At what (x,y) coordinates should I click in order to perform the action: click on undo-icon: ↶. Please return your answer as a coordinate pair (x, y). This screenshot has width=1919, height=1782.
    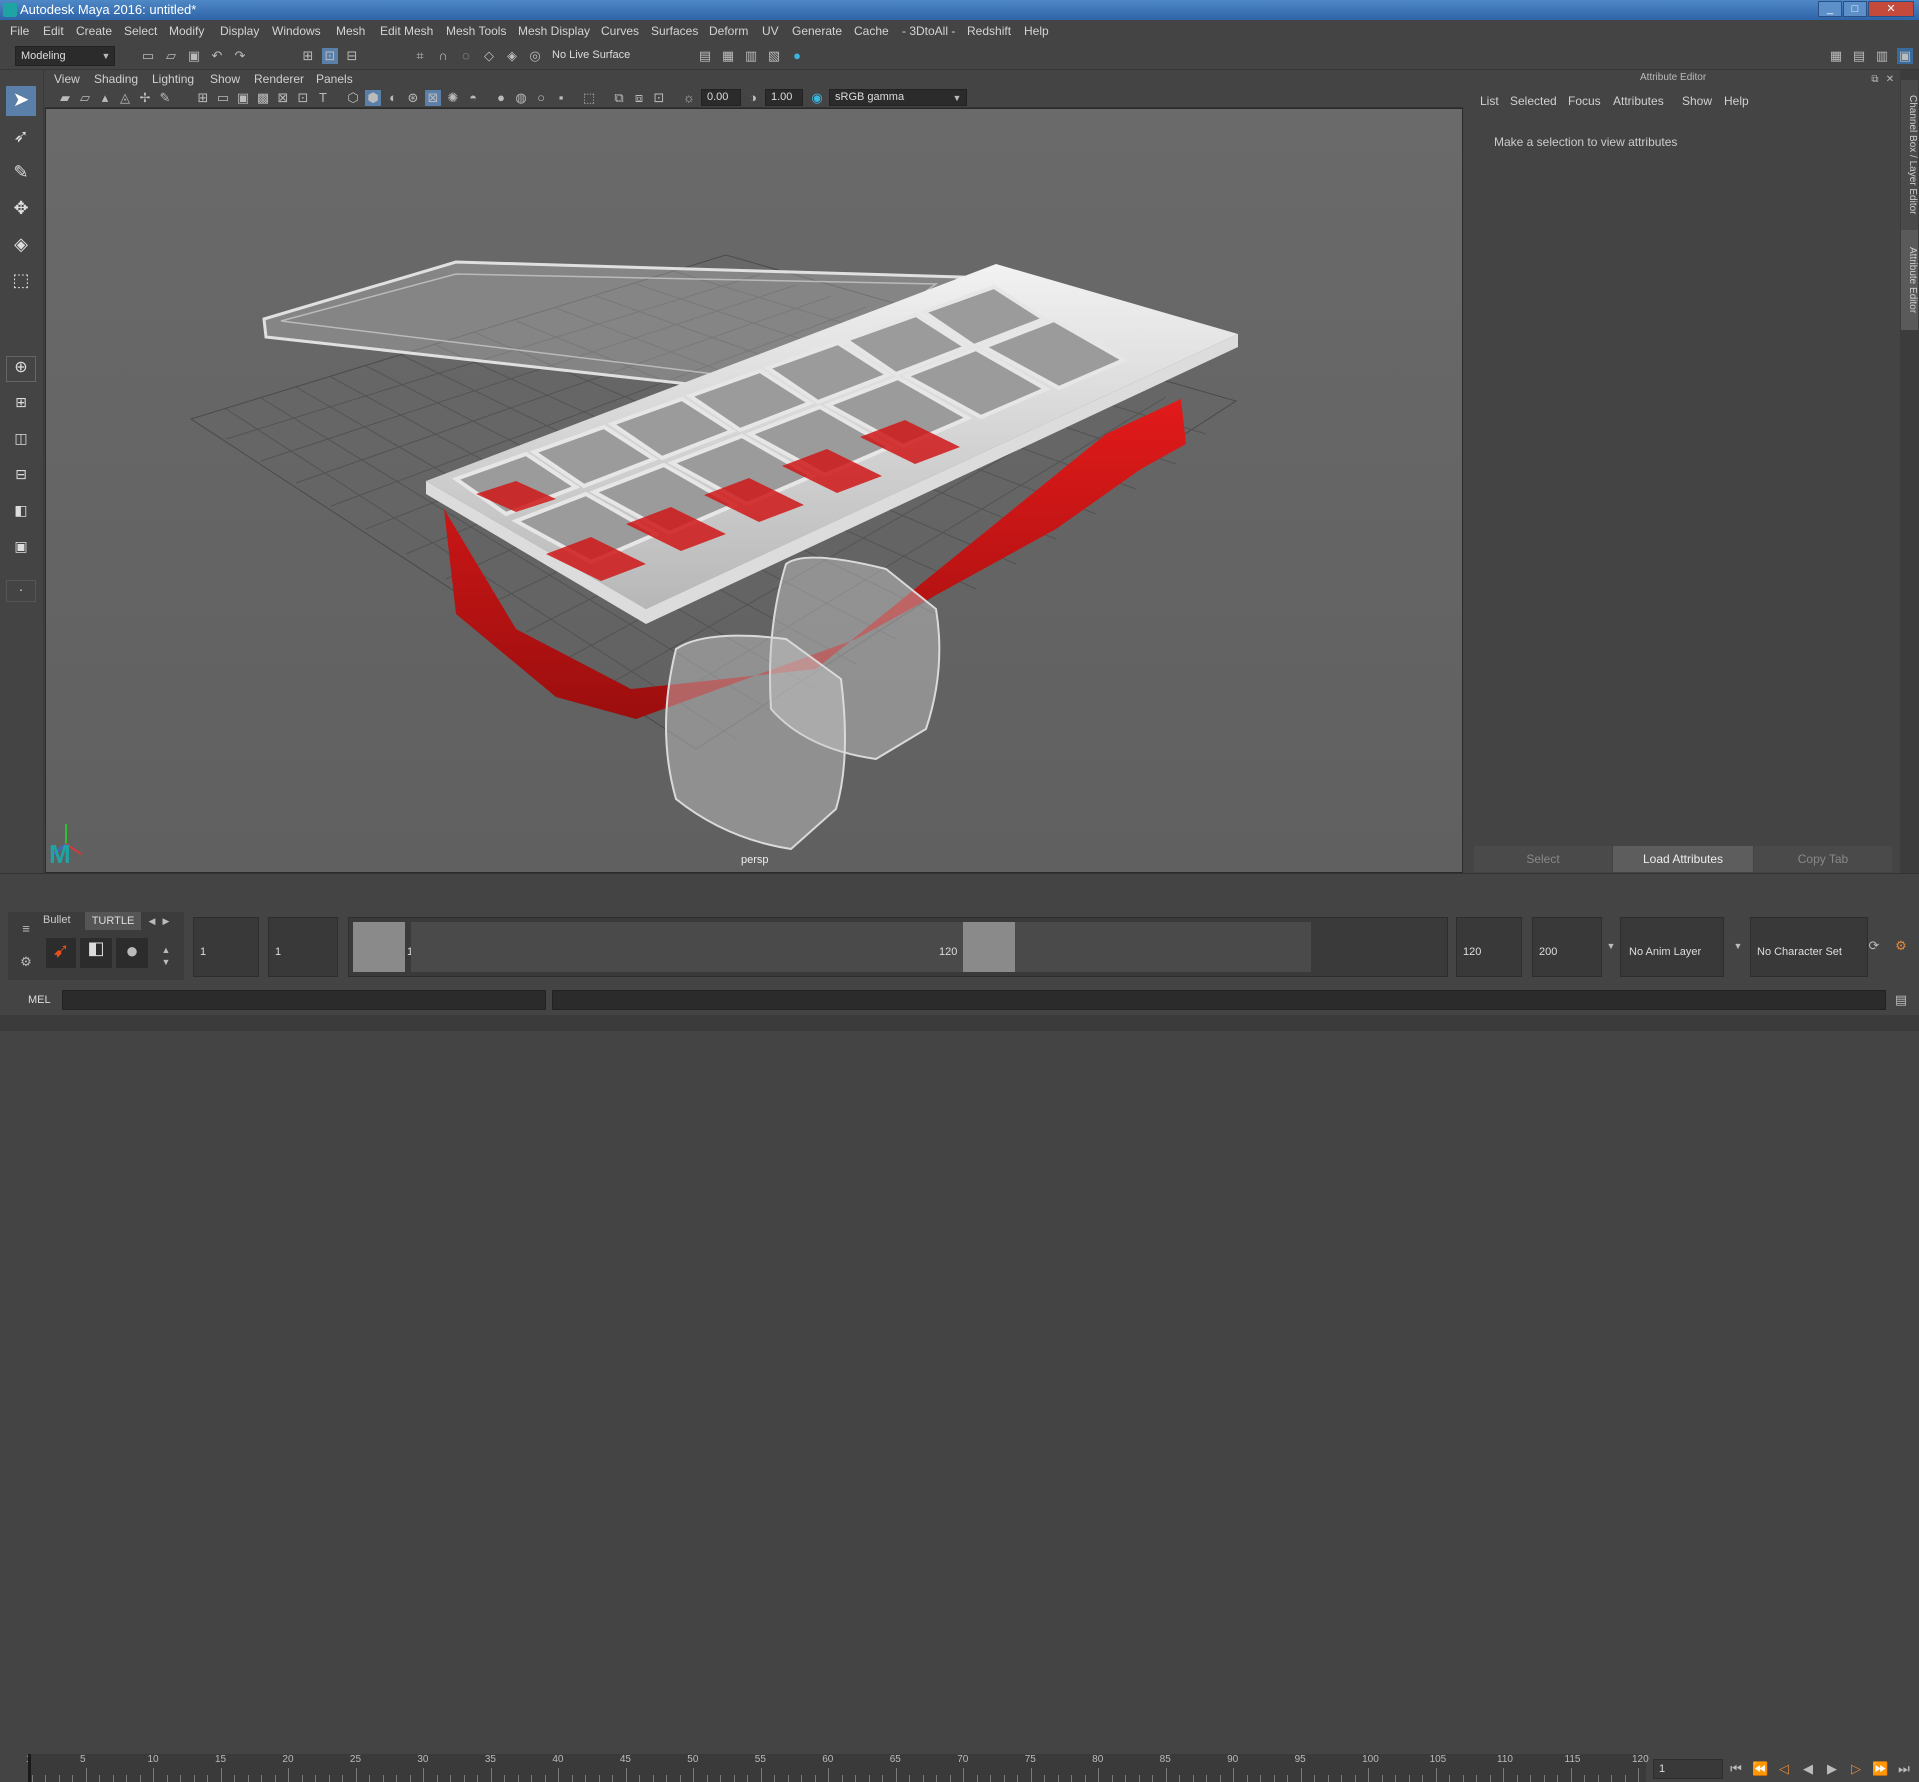
    Looking at the image, I should click on (217, 56).